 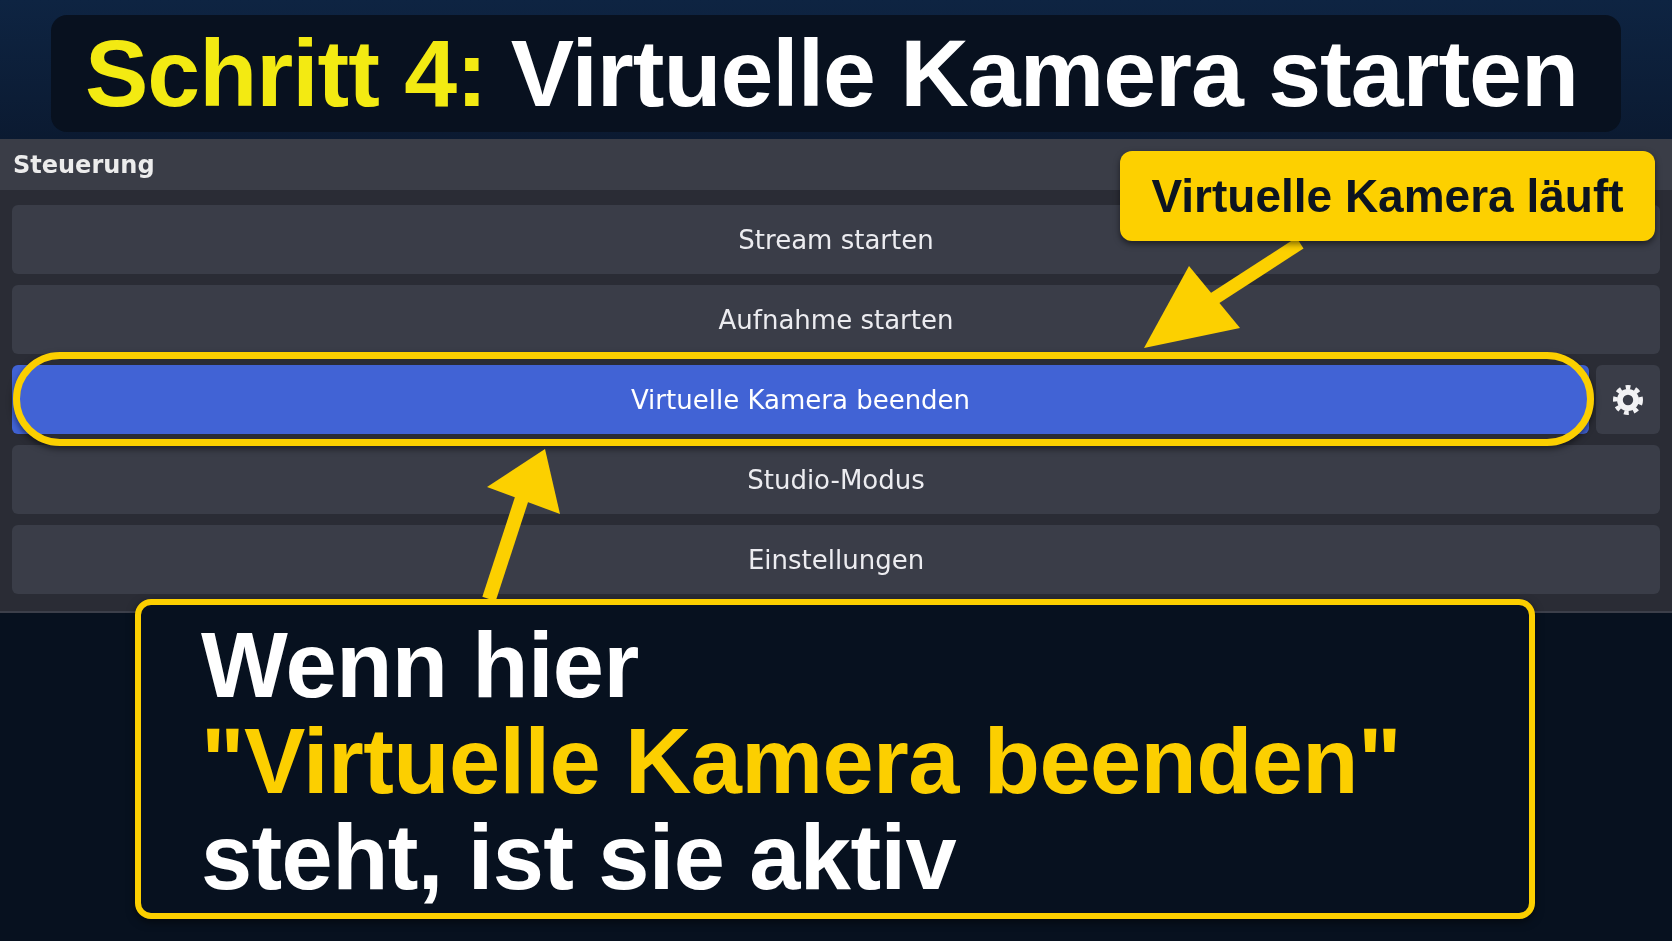 I want to click on note-line: steht, ist sie aktiv, so click(x=578, y=857).